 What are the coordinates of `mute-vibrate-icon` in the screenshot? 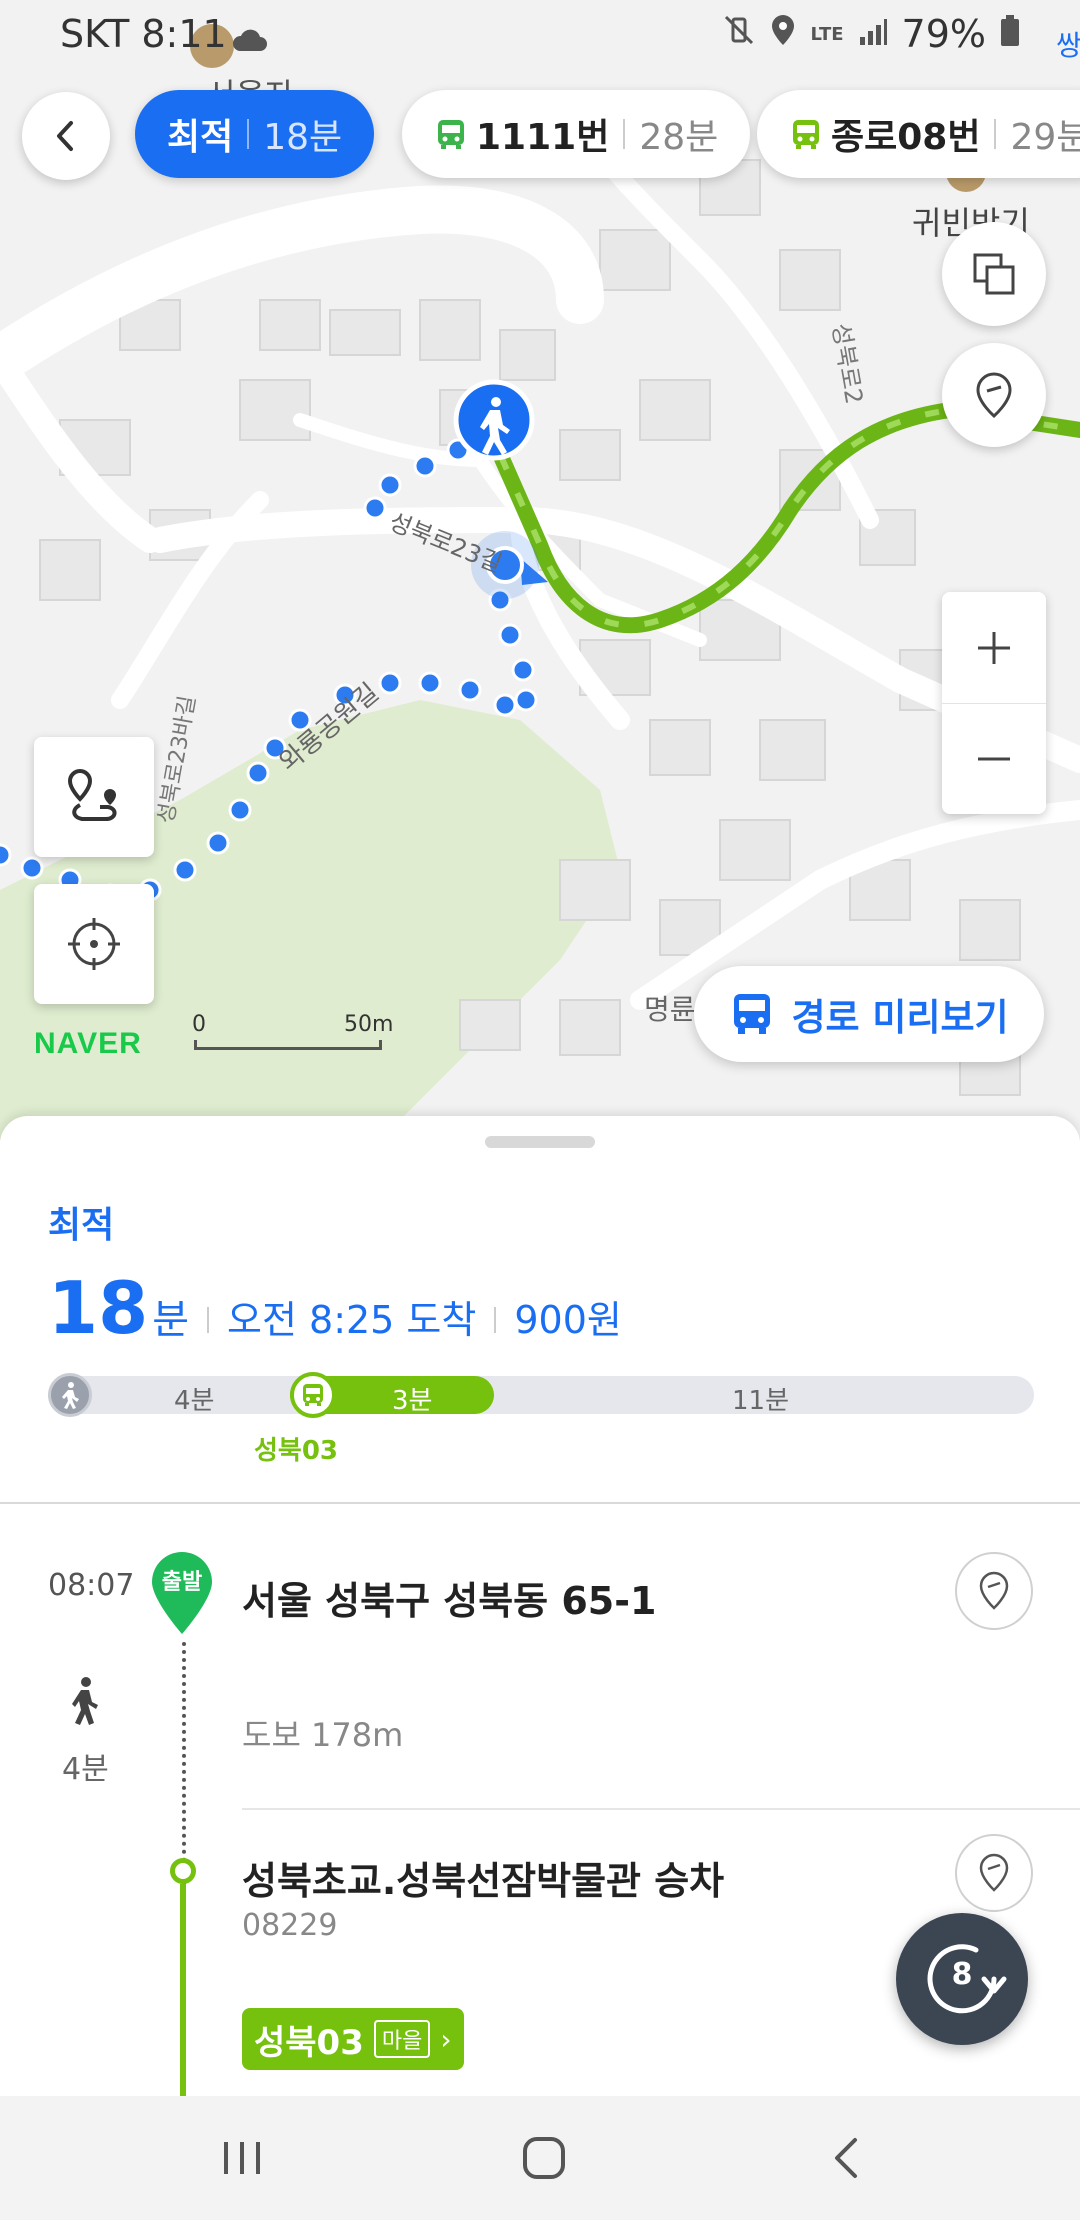 It's located at (739, 34).